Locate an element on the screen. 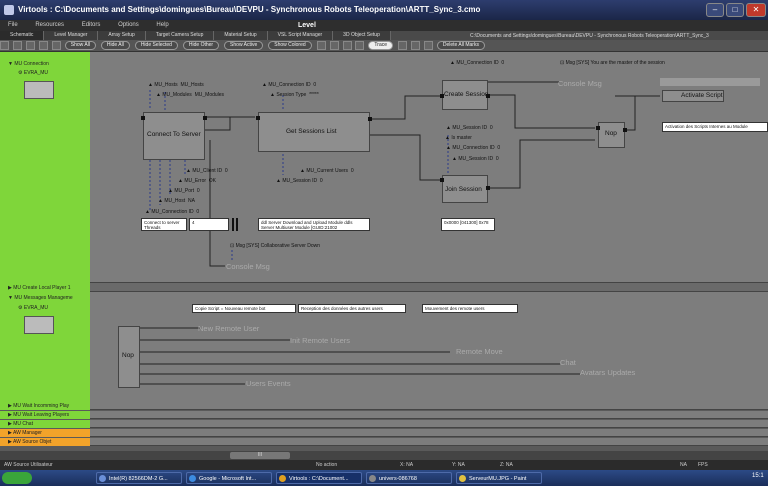  users-events-message: Users Events is located at coordinates (268, 383).